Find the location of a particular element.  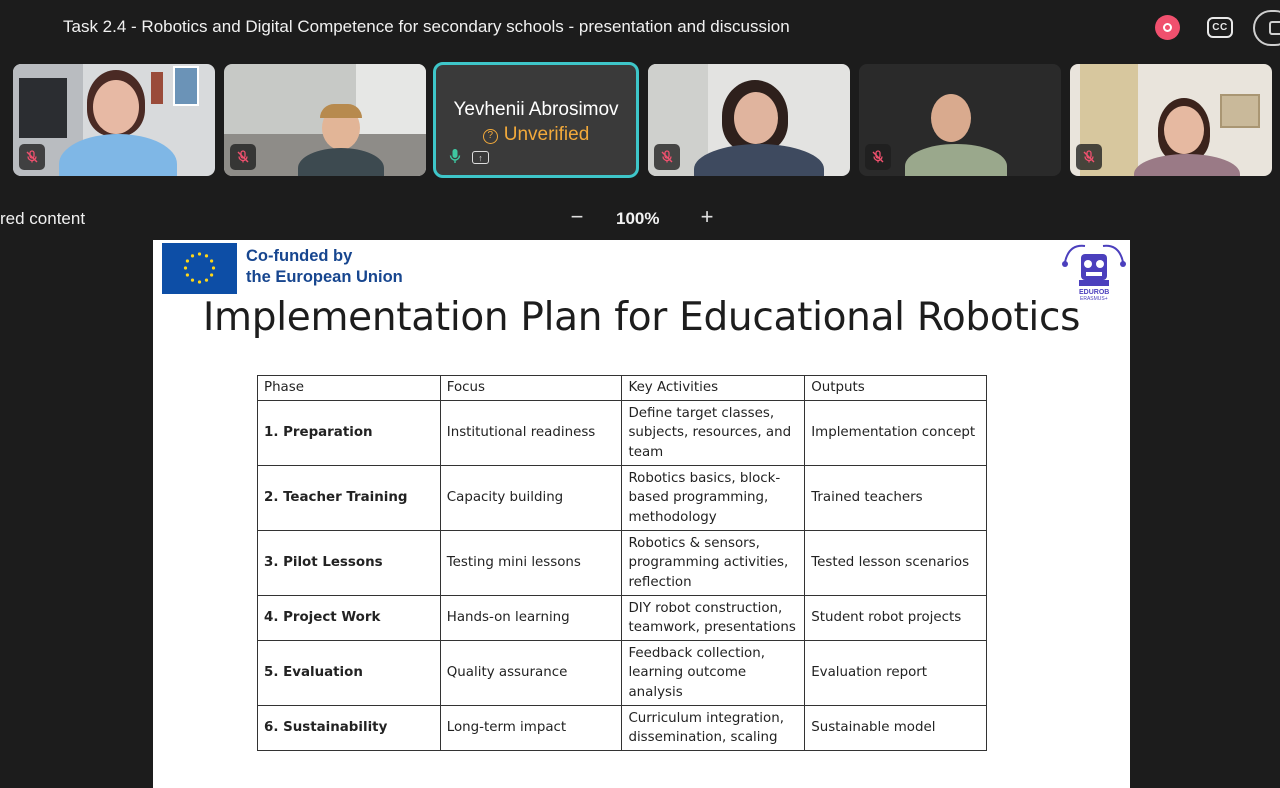

phase-cell: 5. Evaluation is located at coordinates (349, 673).